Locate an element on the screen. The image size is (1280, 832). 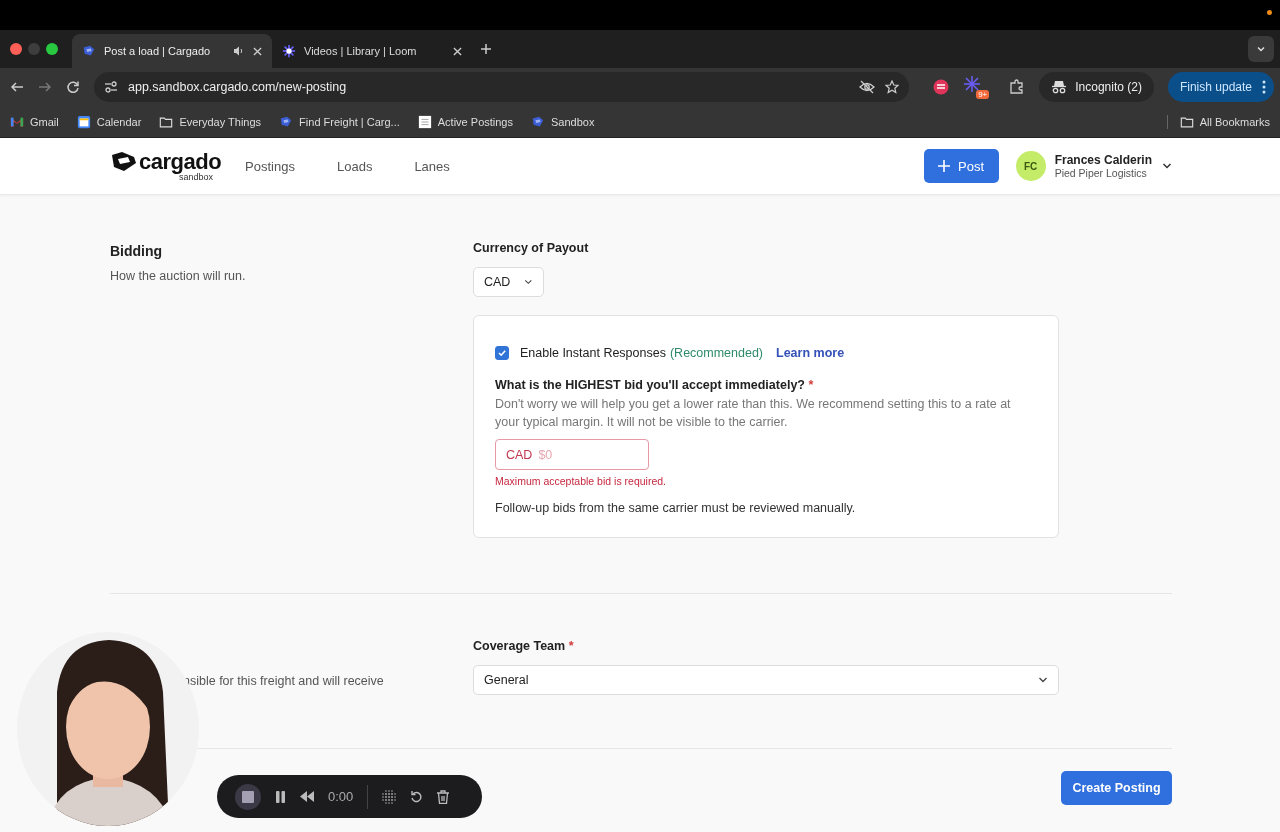
calendar-icon is located at coordinates (83, 121).